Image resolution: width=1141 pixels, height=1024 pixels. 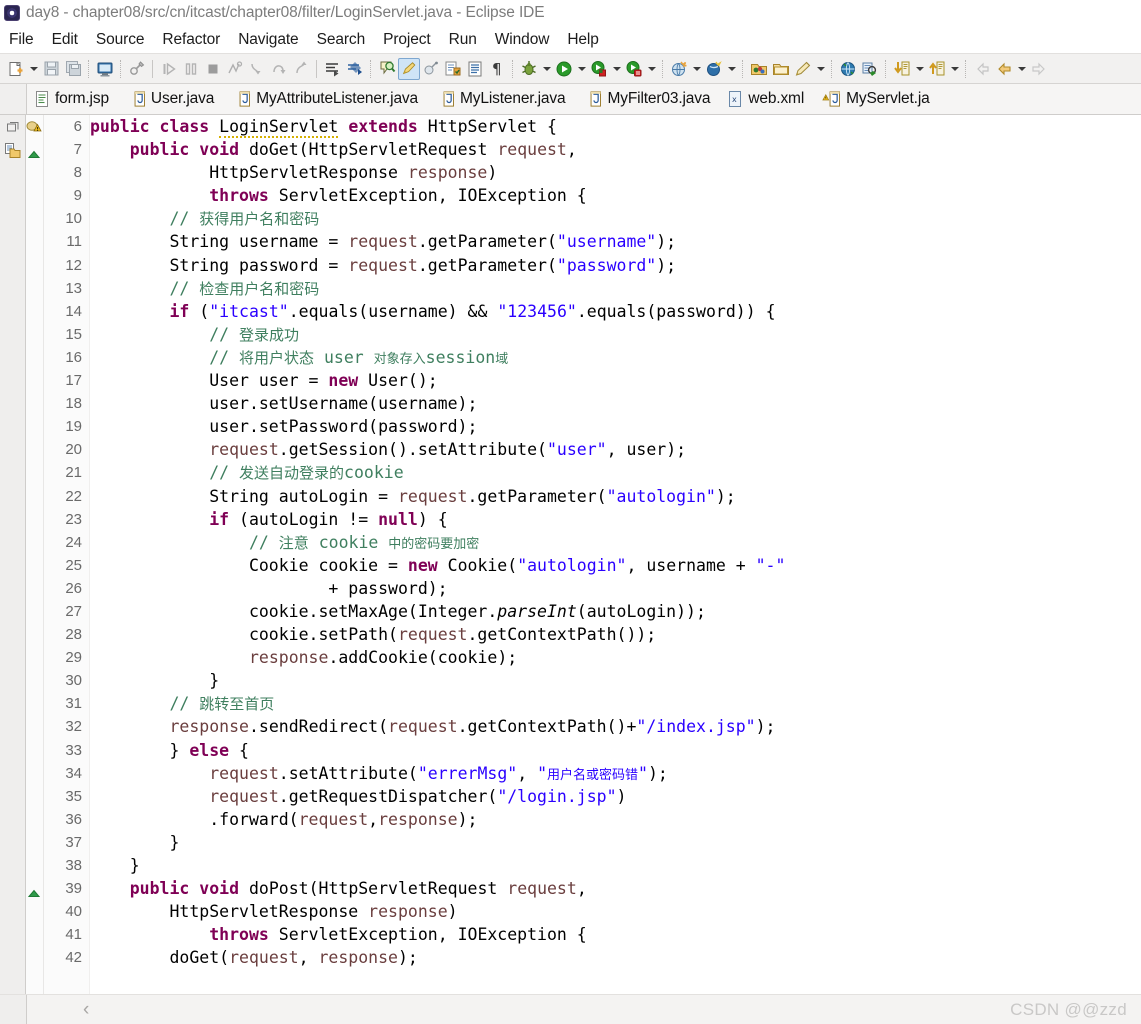 I want to click on editor-tab-form-jsp: form.jsp, so click(x=73, y=99).